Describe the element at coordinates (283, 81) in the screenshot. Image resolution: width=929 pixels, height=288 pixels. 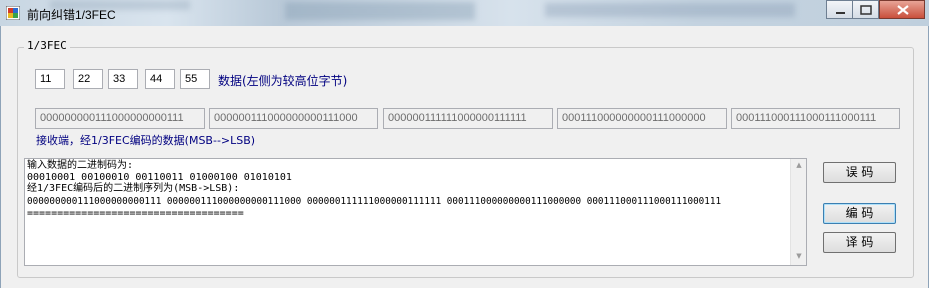
I see `input-hint-label: 数据(左侧为较高位字节)` at that location.